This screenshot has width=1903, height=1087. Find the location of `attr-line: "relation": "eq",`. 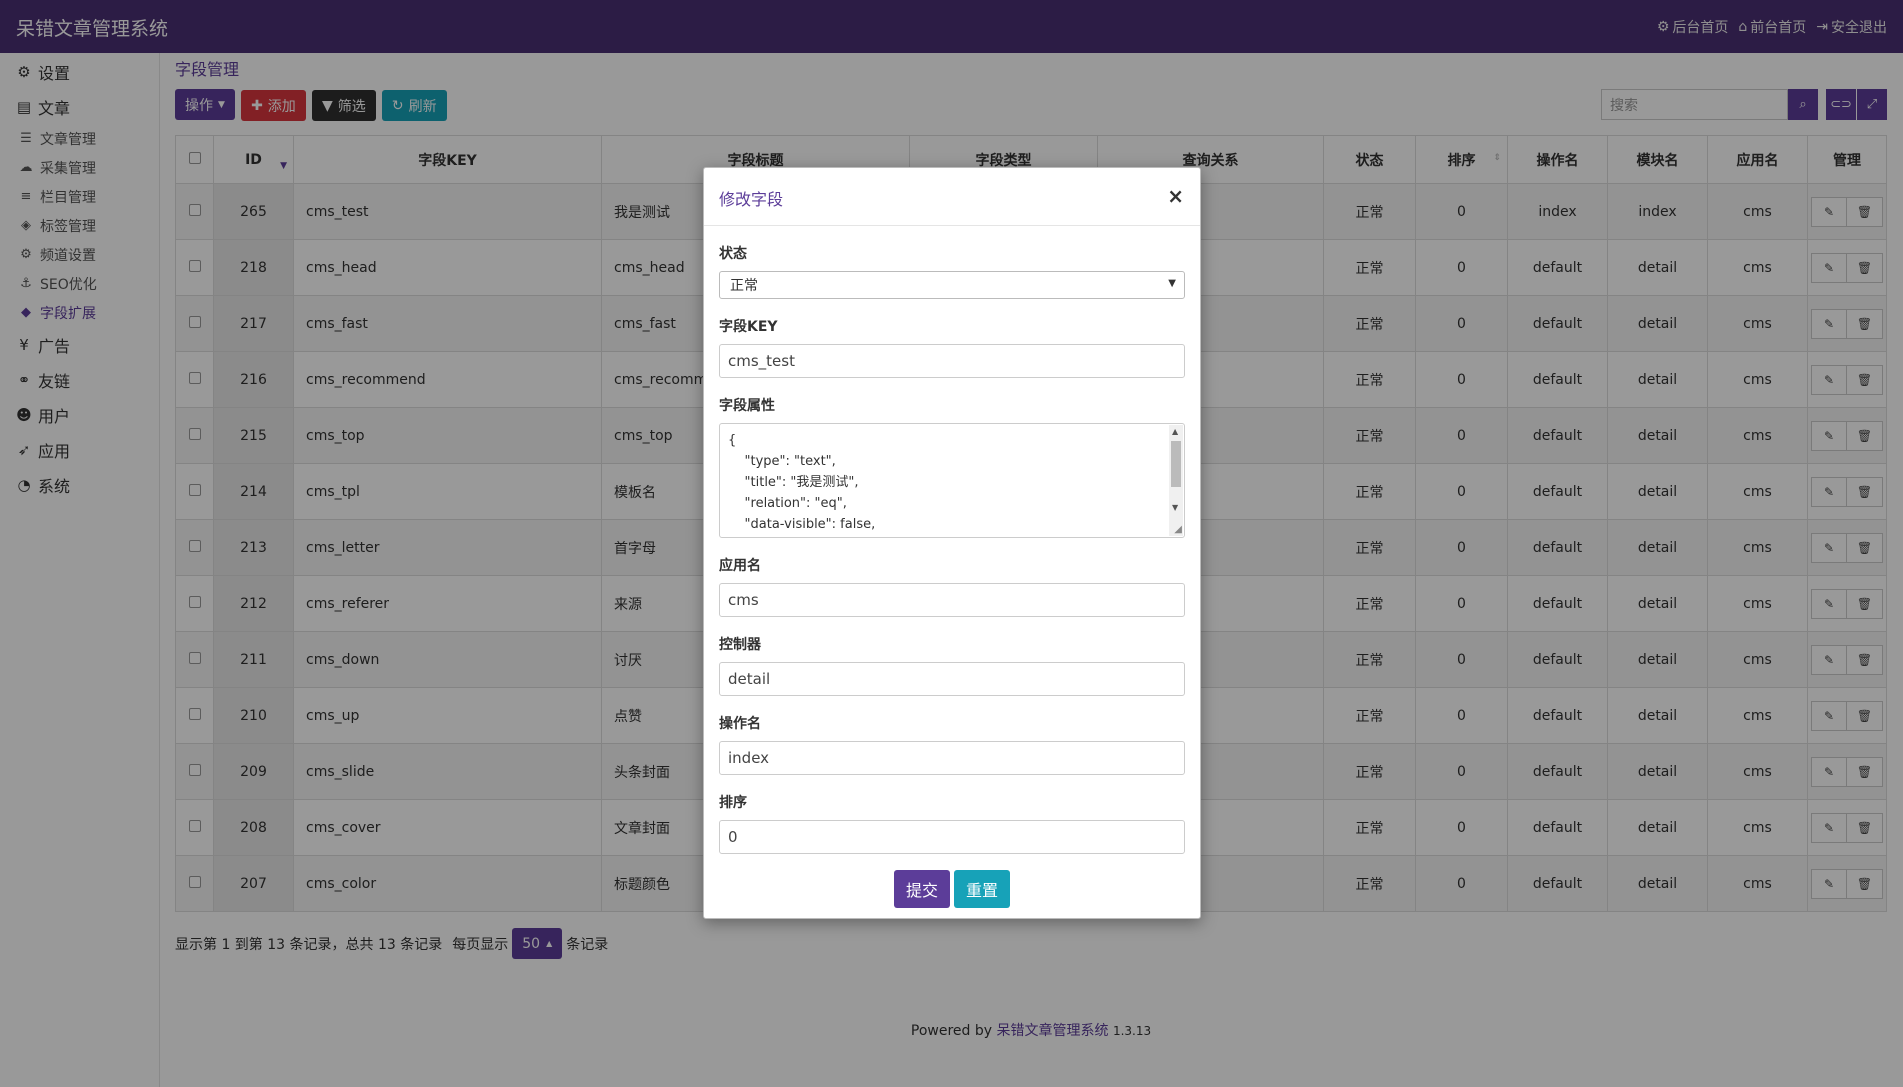

attr-line: "relation": "eq", is located at coordinates (787, 503).